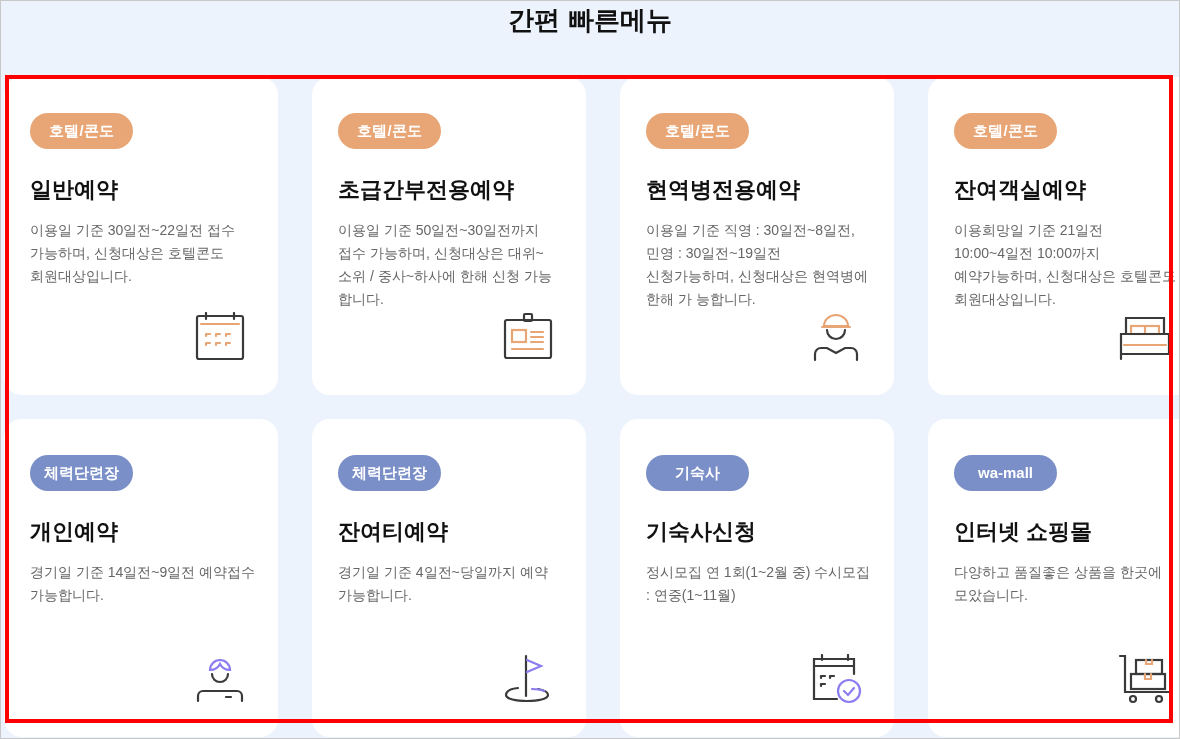 This screenshot has height=739, width=1180. Describe the element at coordinates (74, 532) in the screenshot. I see `card-title: 개인예약` at that location.